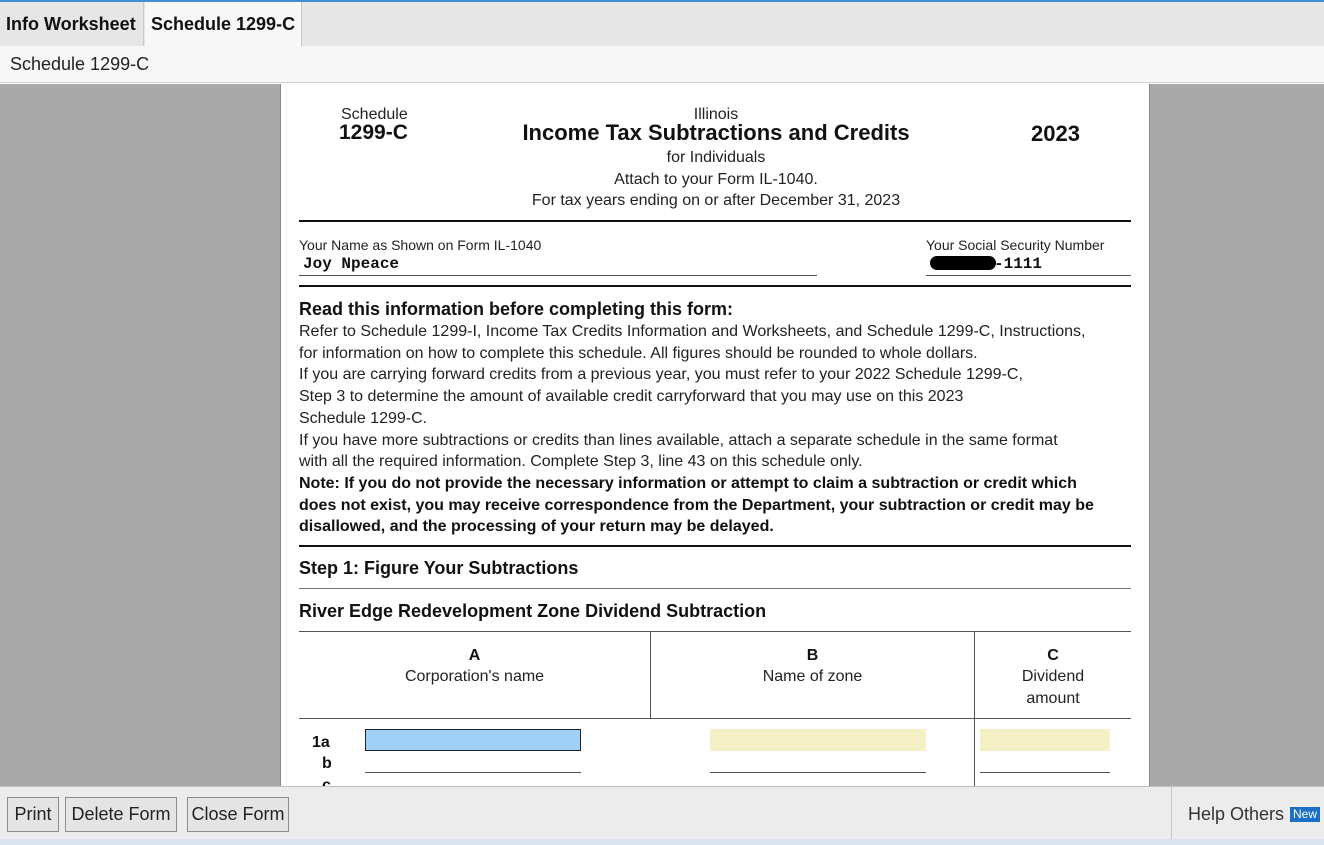 This screenshot has height=845, width=1324. I want to click on name-underline, so click(558, 275).